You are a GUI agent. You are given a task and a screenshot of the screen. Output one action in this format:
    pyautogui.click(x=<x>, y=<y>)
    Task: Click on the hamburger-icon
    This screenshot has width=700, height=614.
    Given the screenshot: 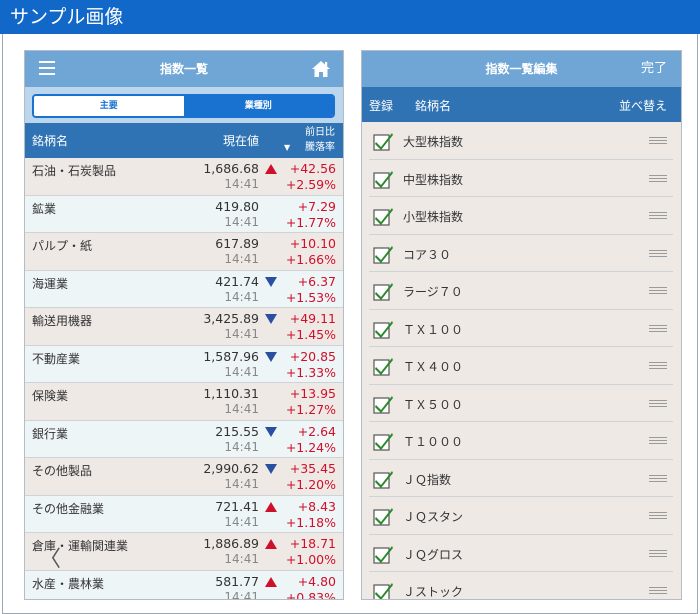 What is the action you would take?
    pyautogui.click(x=47, y=68)
    